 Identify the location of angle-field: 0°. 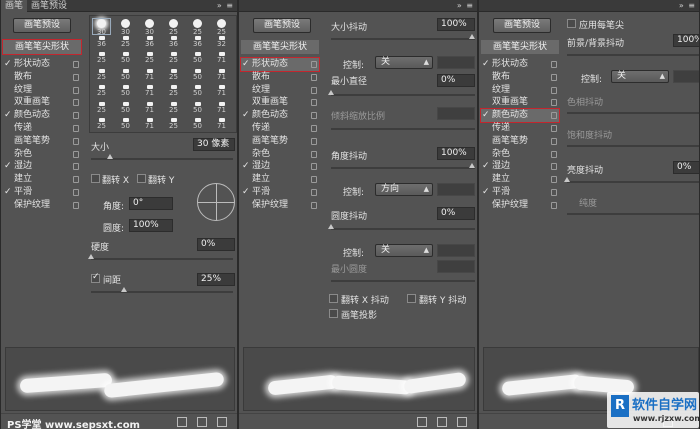
(151, 203).